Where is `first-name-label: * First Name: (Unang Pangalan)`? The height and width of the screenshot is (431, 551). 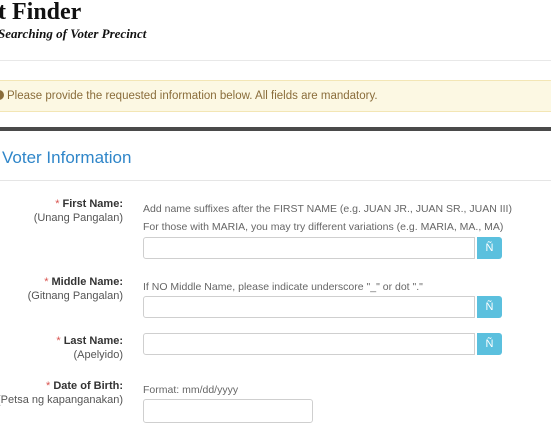
first-name-label: * First Name: (Unang Pangalan) is located at coordinates (78, 211).